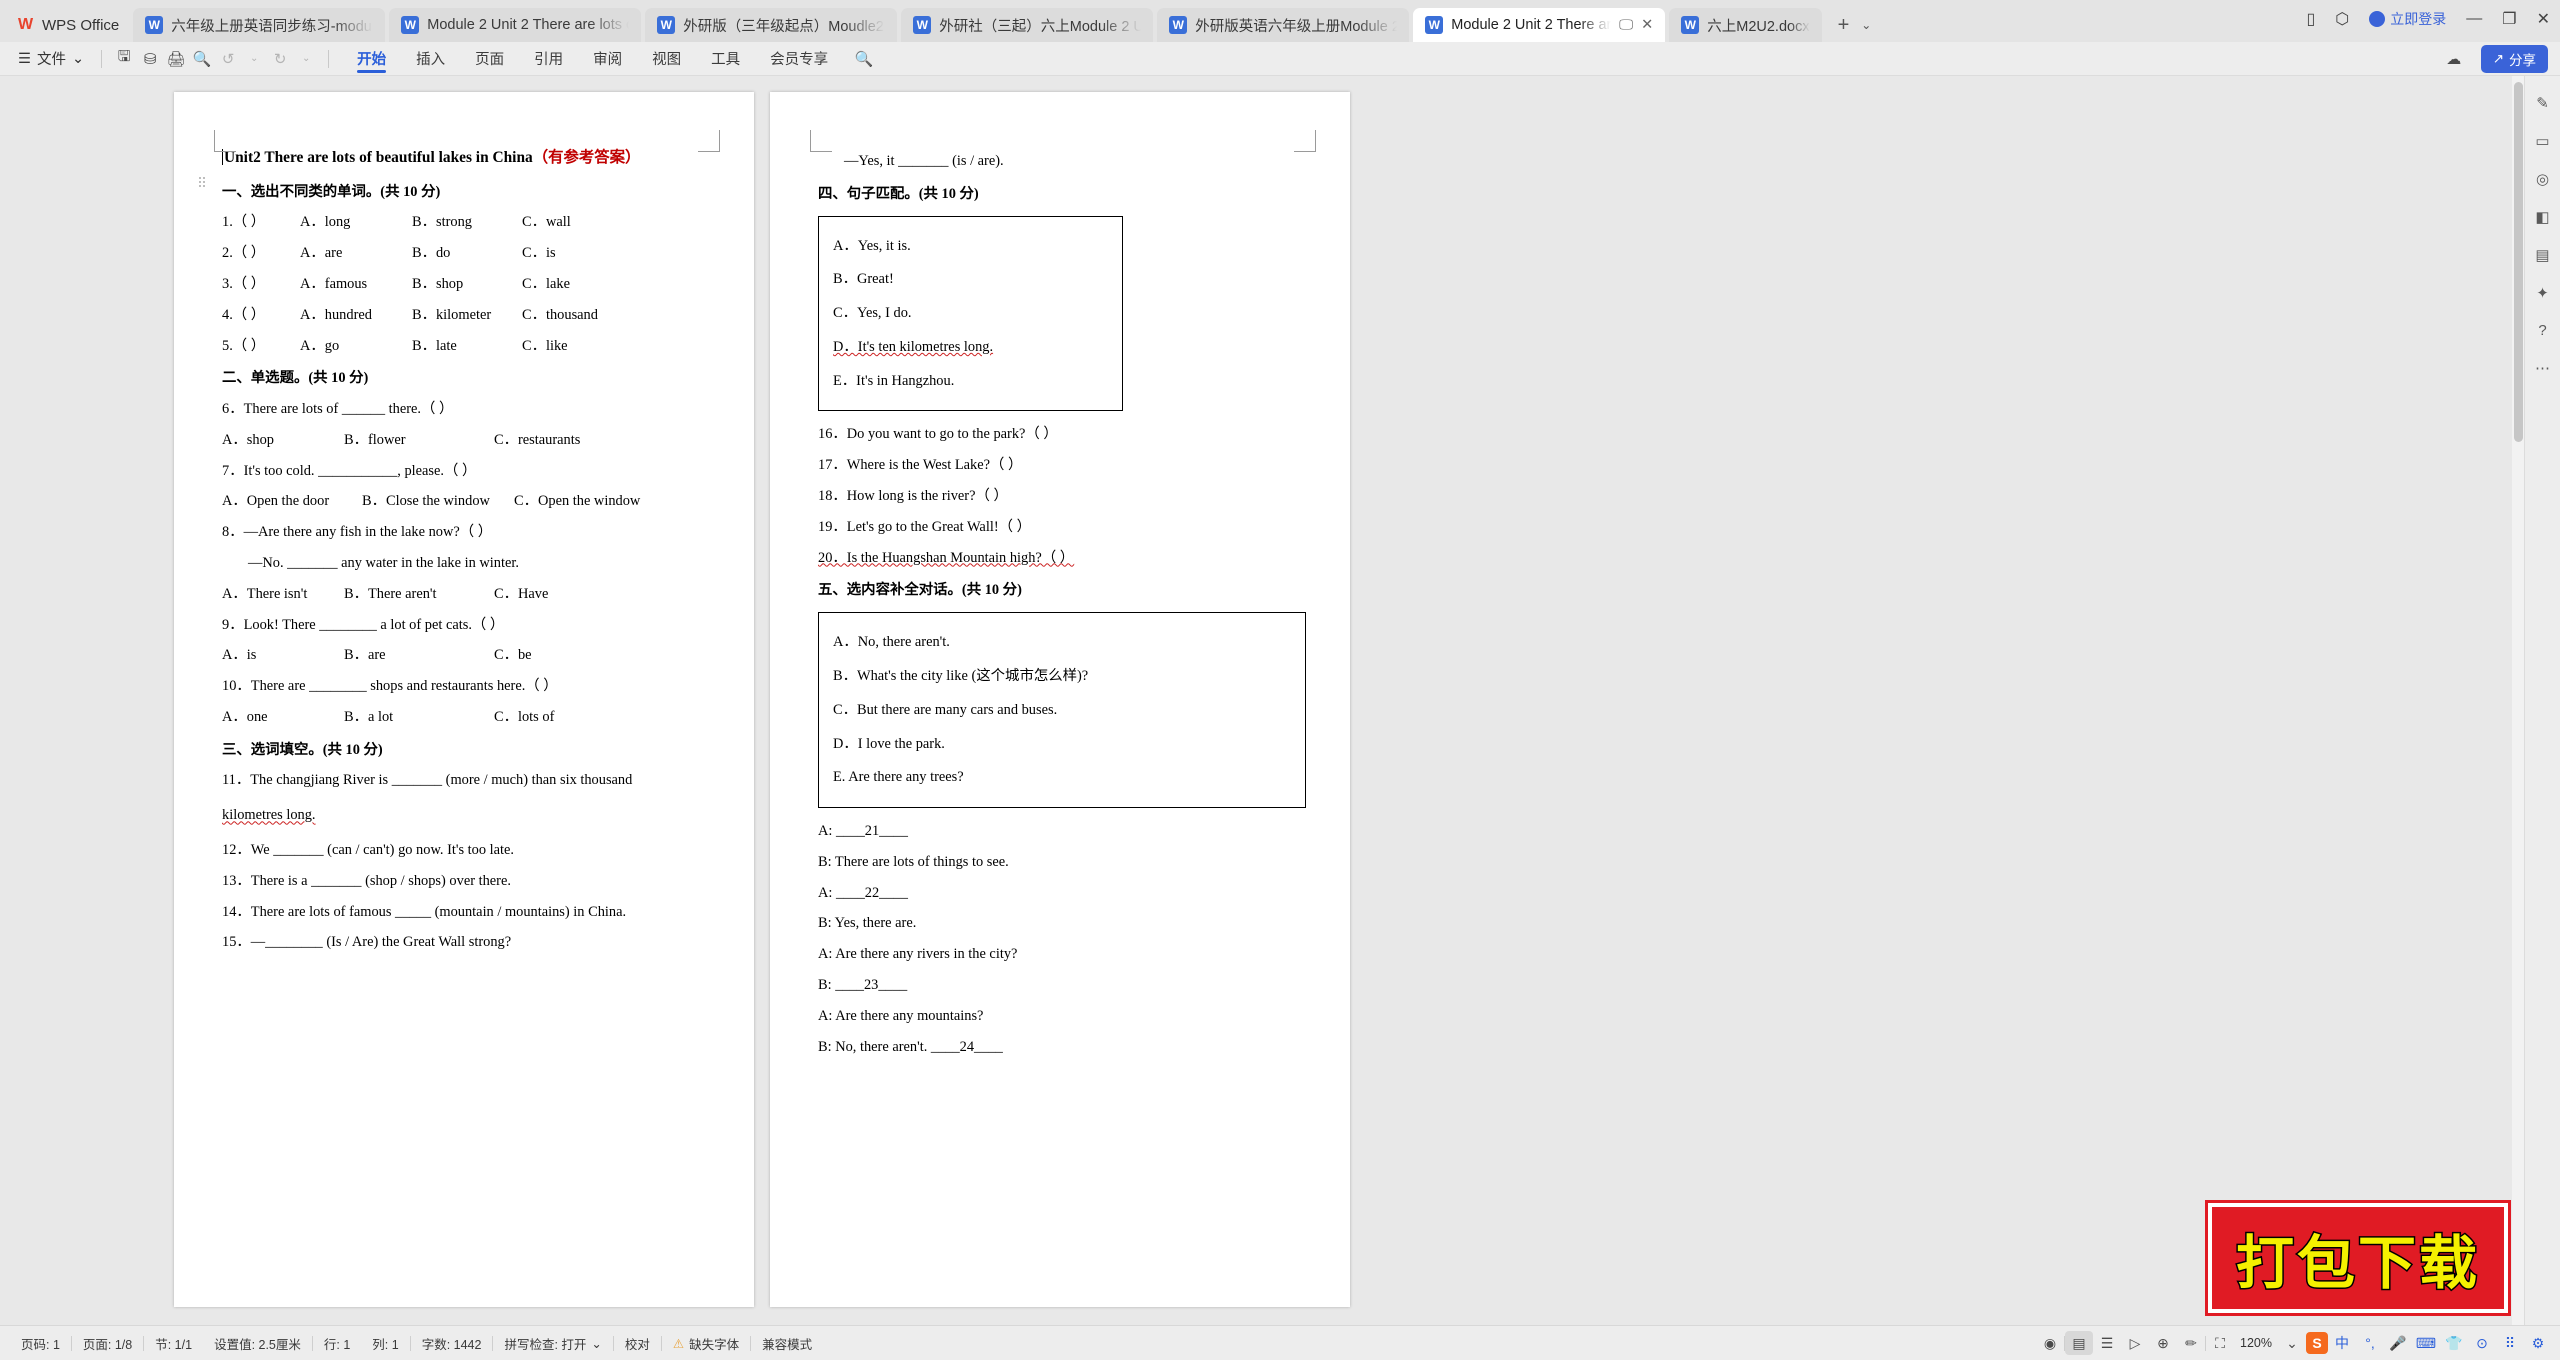 This screenshot has height=1360, width=2560. I want to click on paragraph-drag-handle, so click(202, 182).